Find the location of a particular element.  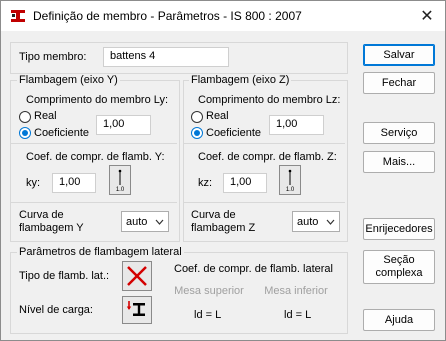

kz-label: kz: is located at coordinates (205, 183).